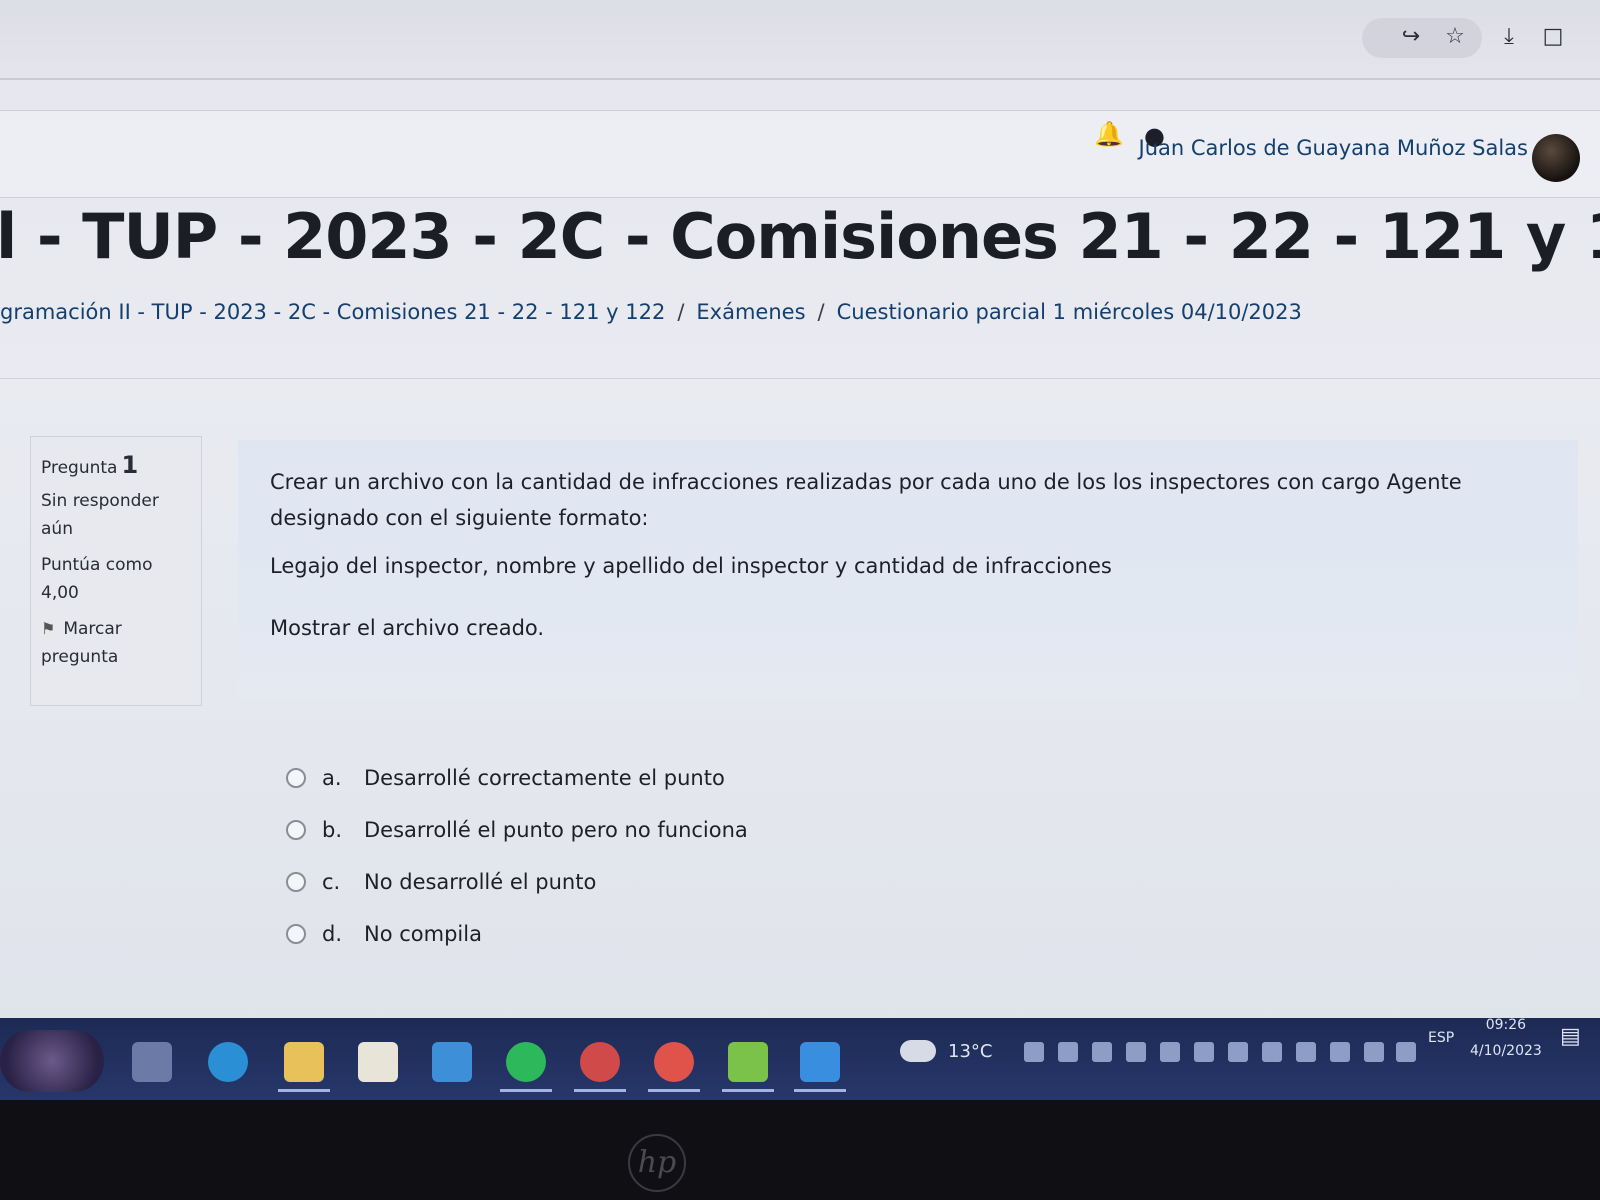 Image resolution: width=1600 pixels, height=1200 pixels. I want to click on question-status: Sin responder aún, so click(100, 515).